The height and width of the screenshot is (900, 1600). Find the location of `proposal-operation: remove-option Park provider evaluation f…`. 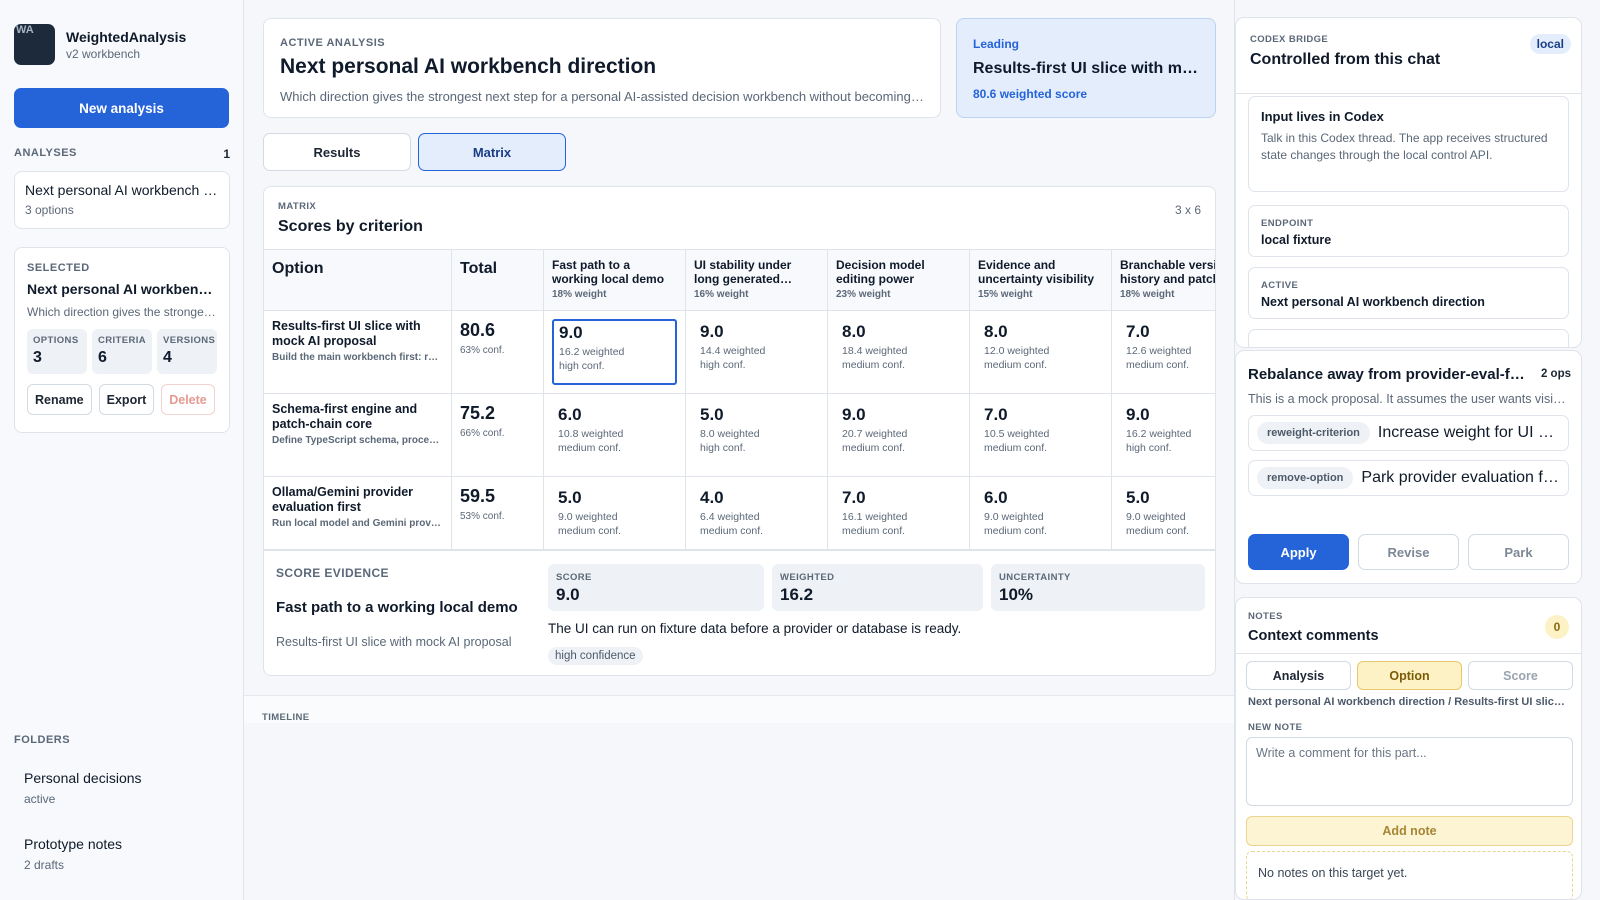

proposal-operation: remove-option Park provider evaluation f… is located at coordinates (1408, 478).